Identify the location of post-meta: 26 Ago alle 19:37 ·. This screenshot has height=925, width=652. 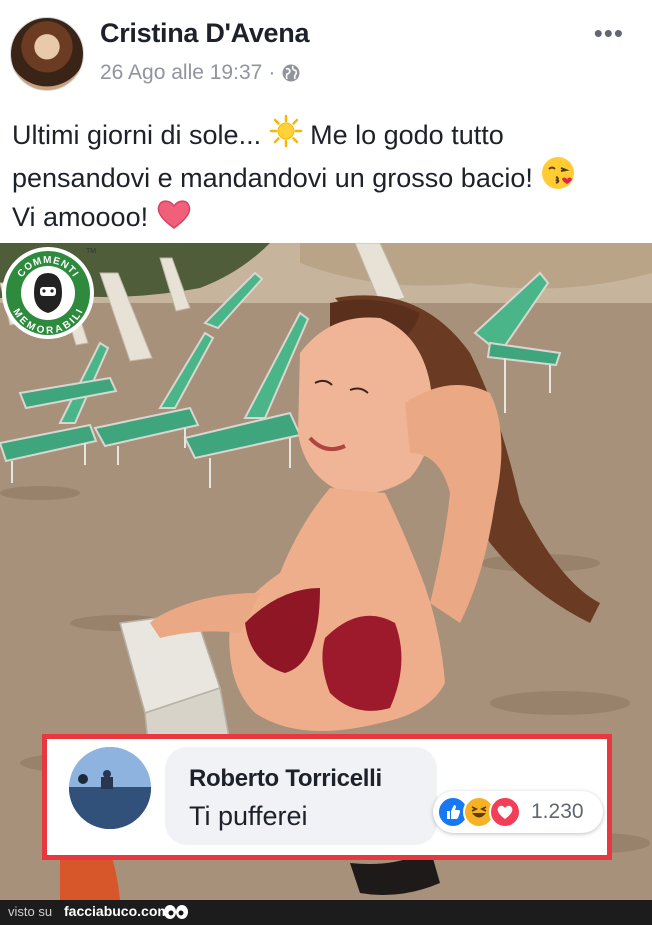
(200, 73).